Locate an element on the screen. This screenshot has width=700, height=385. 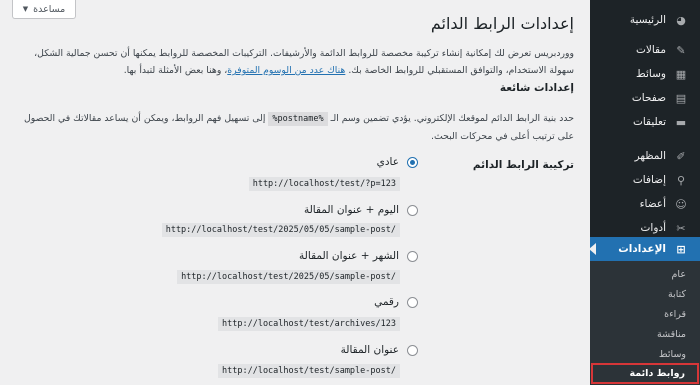
help-button: مساعدة ▼ is located at coordinates (44, 9).